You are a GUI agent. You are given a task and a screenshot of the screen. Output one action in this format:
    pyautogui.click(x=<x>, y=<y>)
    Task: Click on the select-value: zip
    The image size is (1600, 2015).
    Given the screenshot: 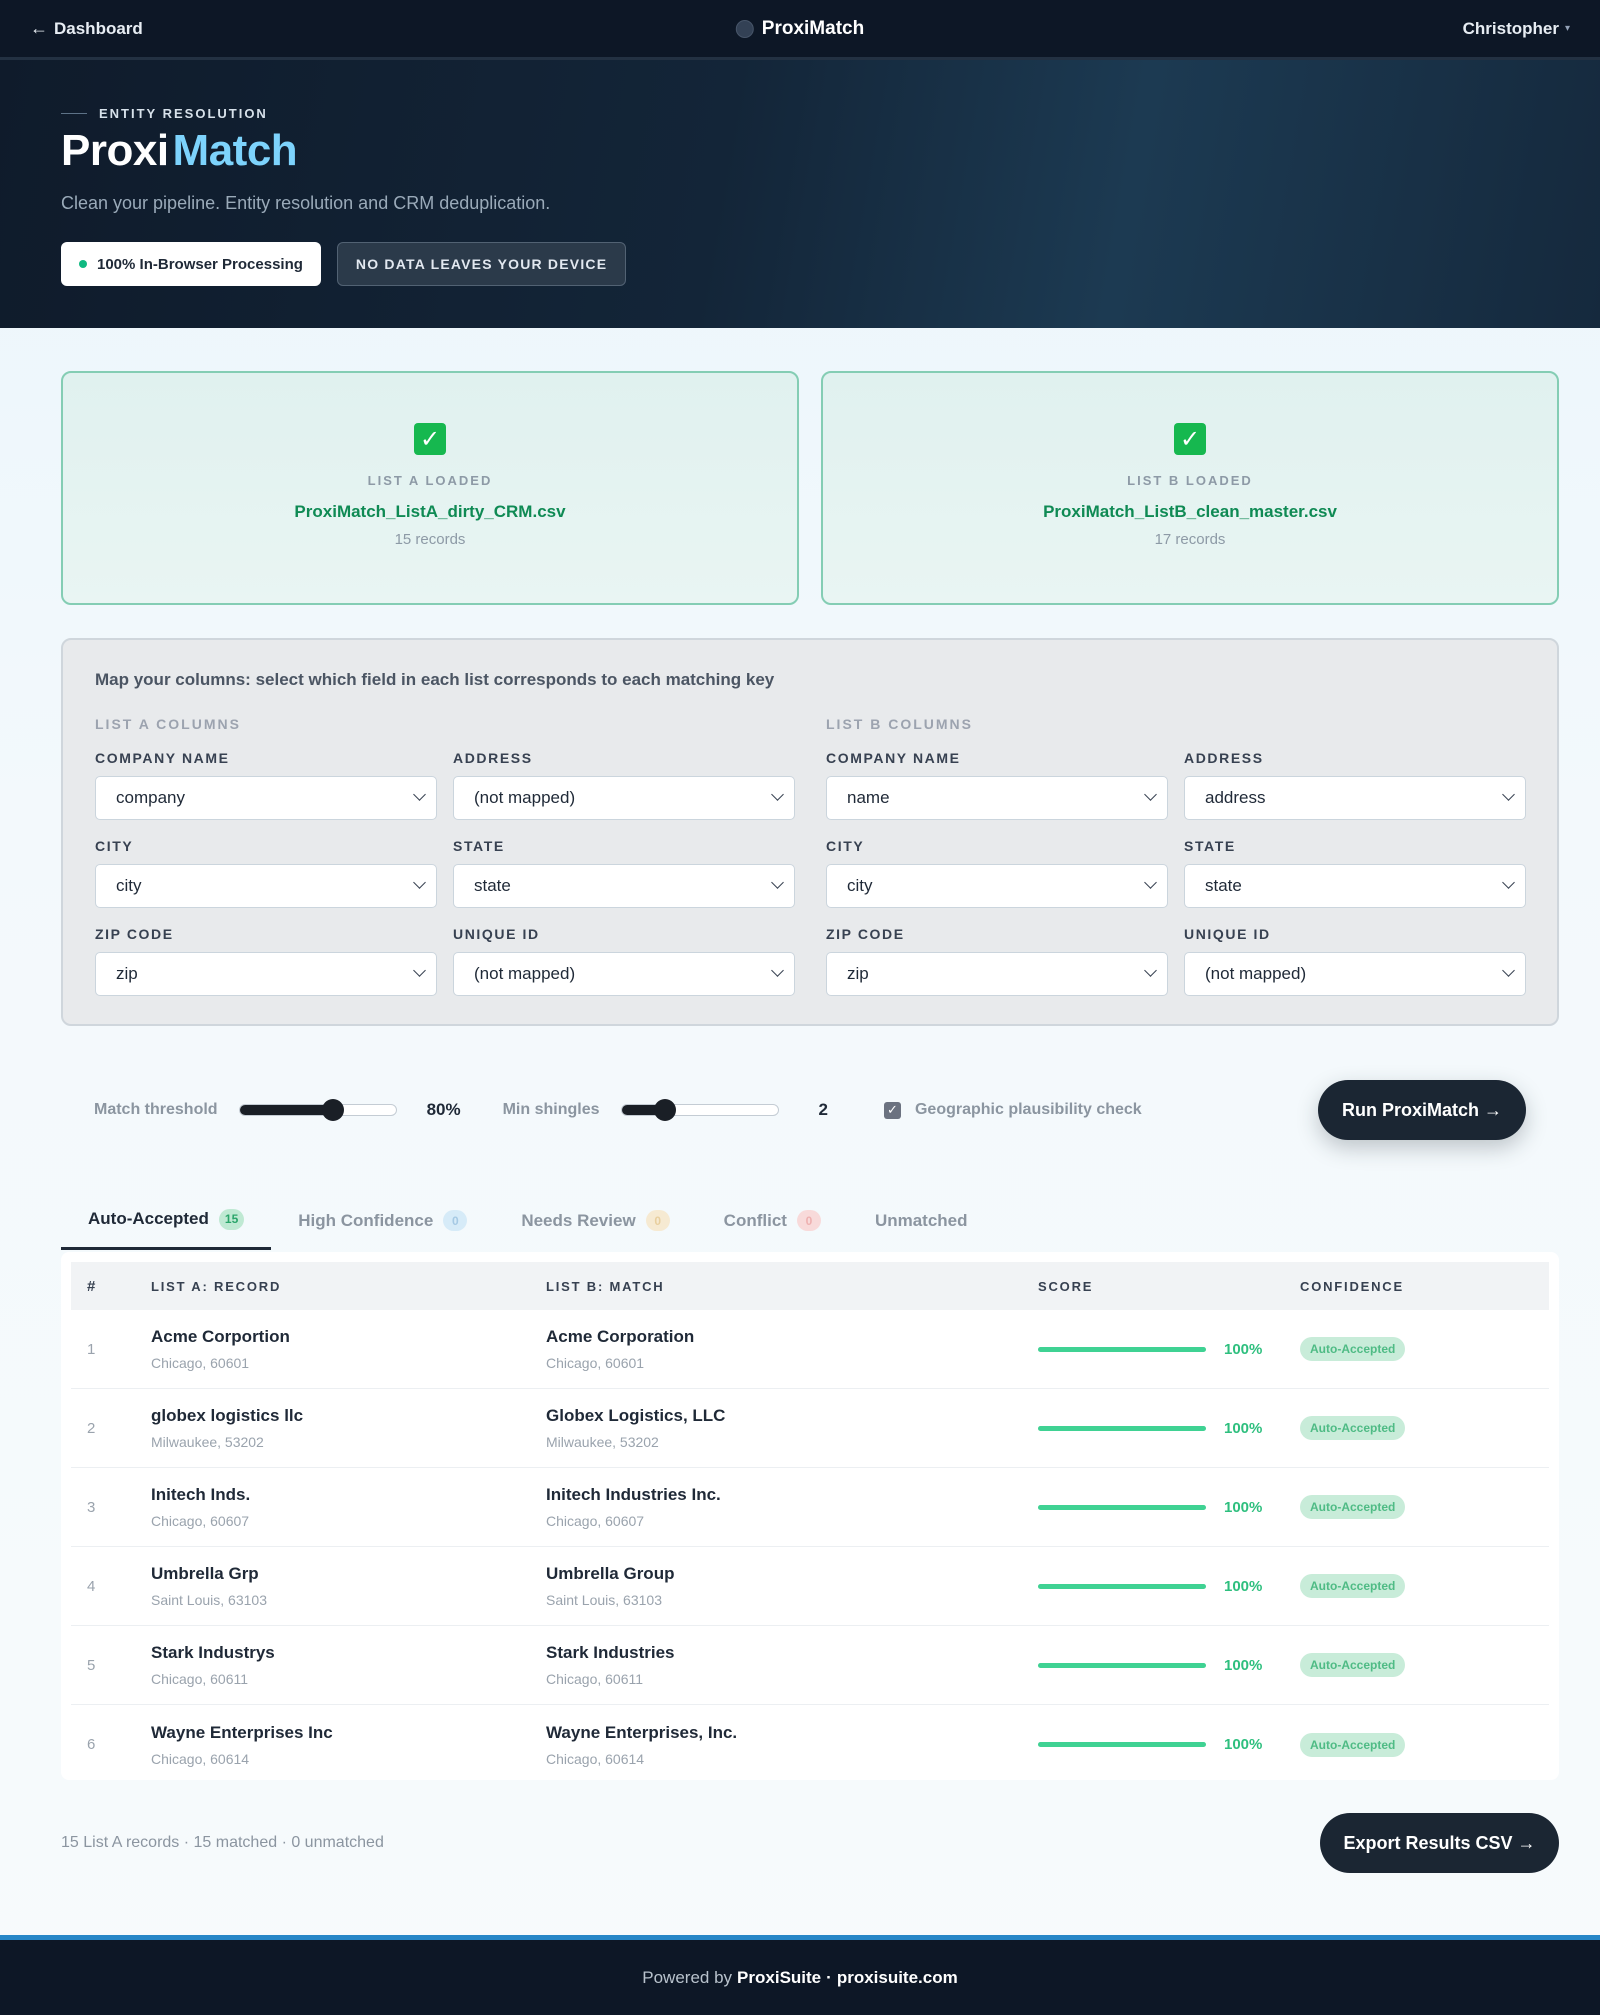 What is the action you would take?
    pyautogui.click(x=127, y=973)
    